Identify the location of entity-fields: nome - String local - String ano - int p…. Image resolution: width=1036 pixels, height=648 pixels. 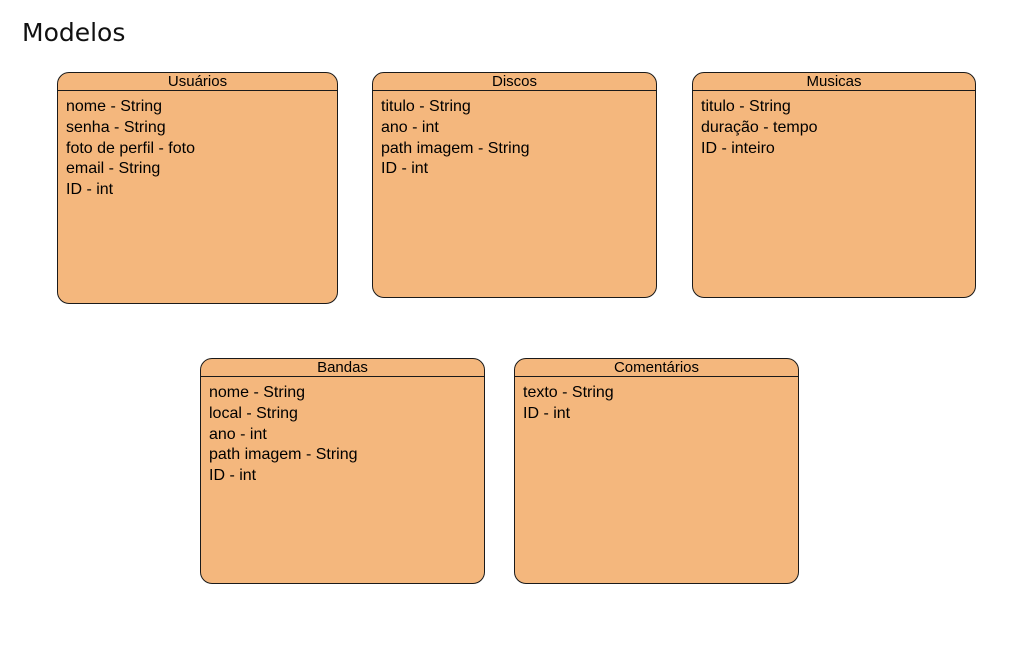
(342, 432).